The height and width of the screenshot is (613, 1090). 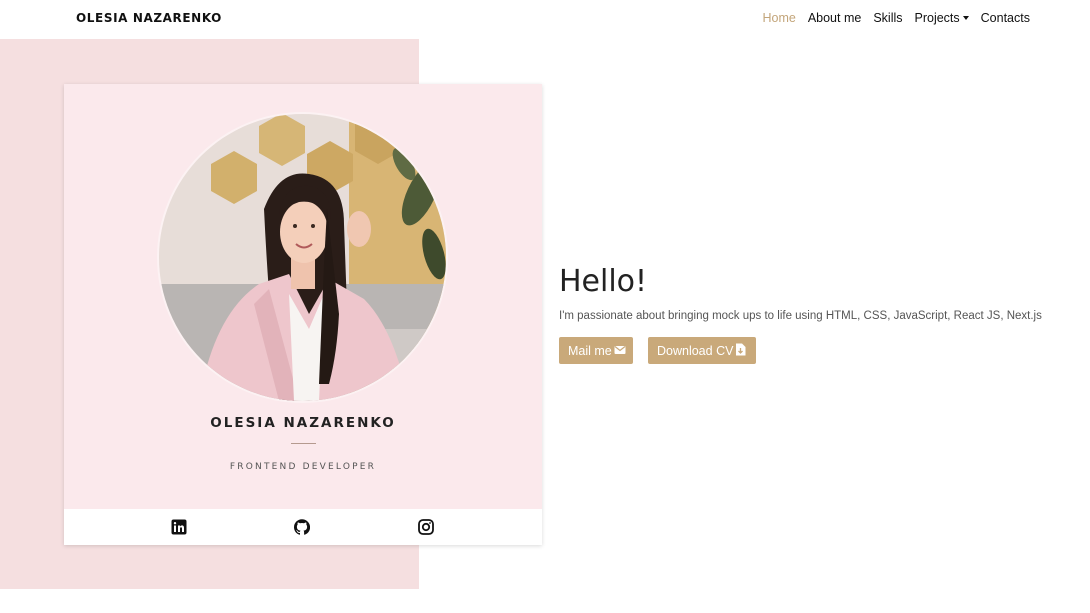 I want to click on nav-link-contacts: Contacts, so click(x=1005, y=18).